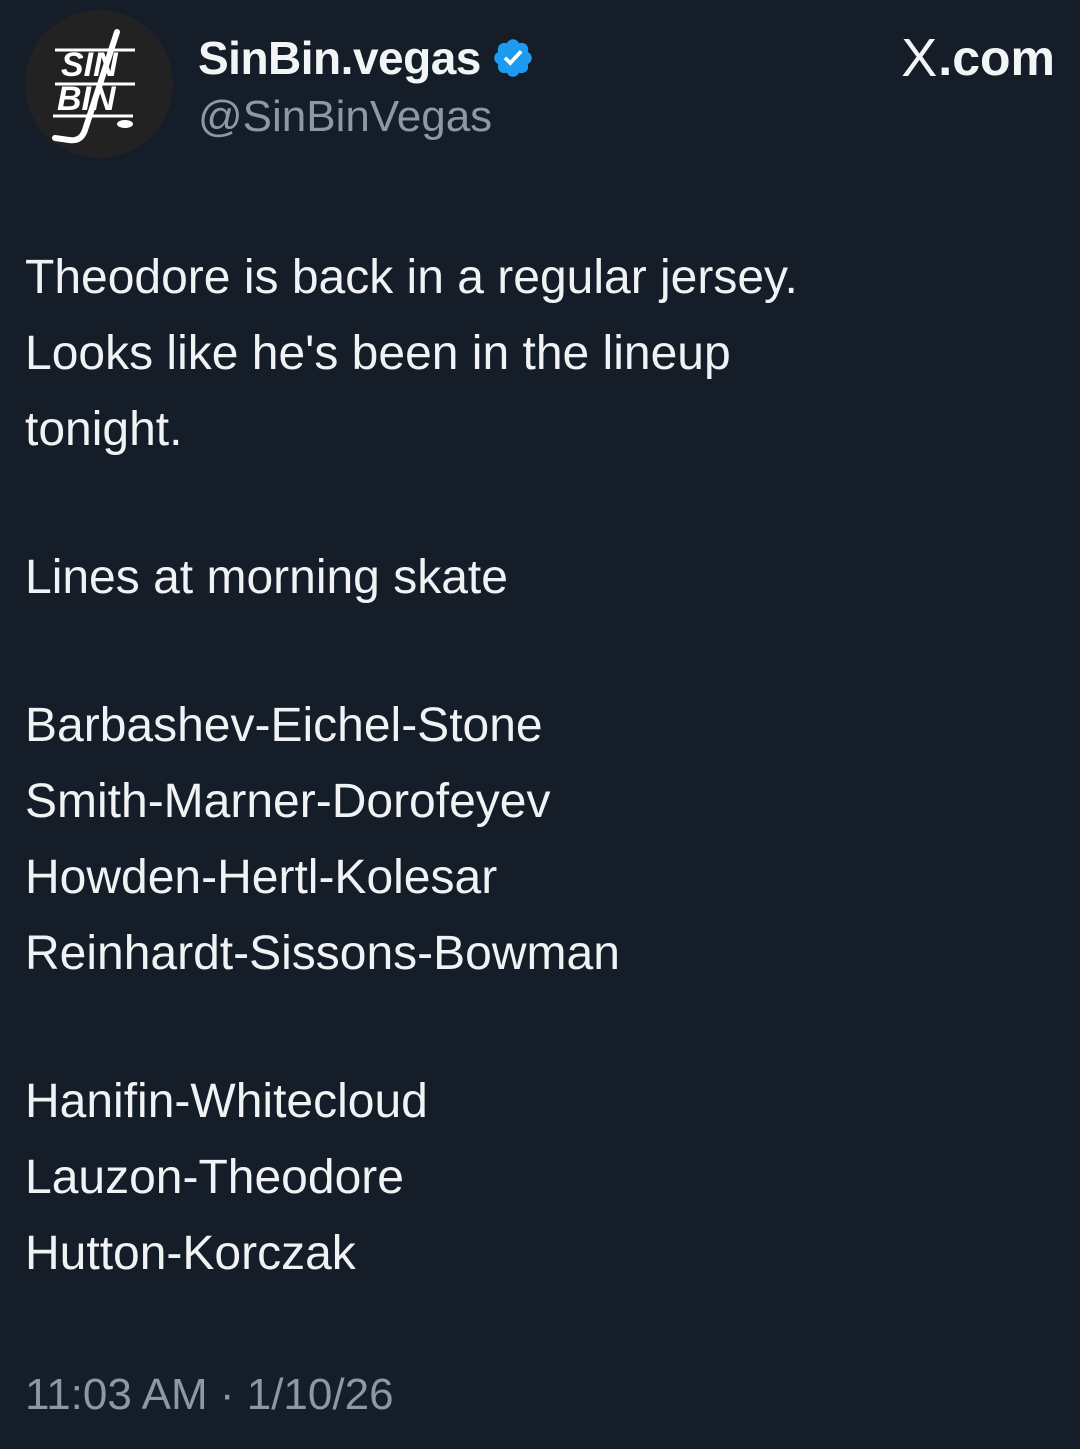 The height and width of the screenshot is (1449, 1080). Describe the element at coordinates (322, 953) in the screenshot. I see `forward-line: Reinhardt-Sissons-Bowman` at that location.